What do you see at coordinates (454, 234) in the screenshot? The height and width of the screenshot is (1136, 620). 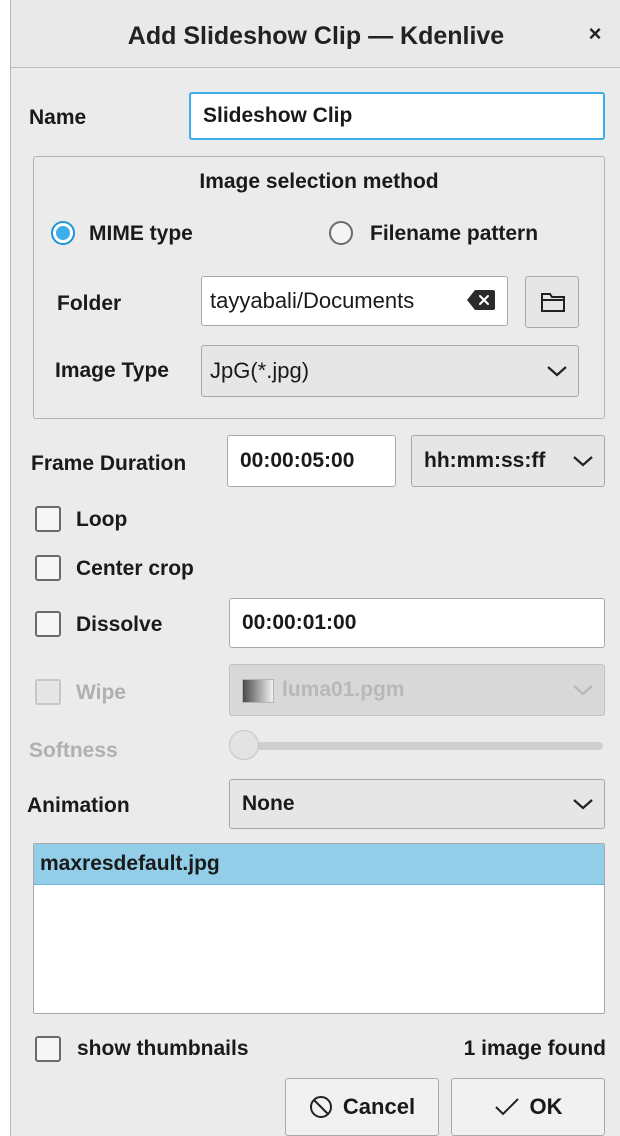 I see `filename-pattern-label: Filename pattern` at bounding box center [454, 234].